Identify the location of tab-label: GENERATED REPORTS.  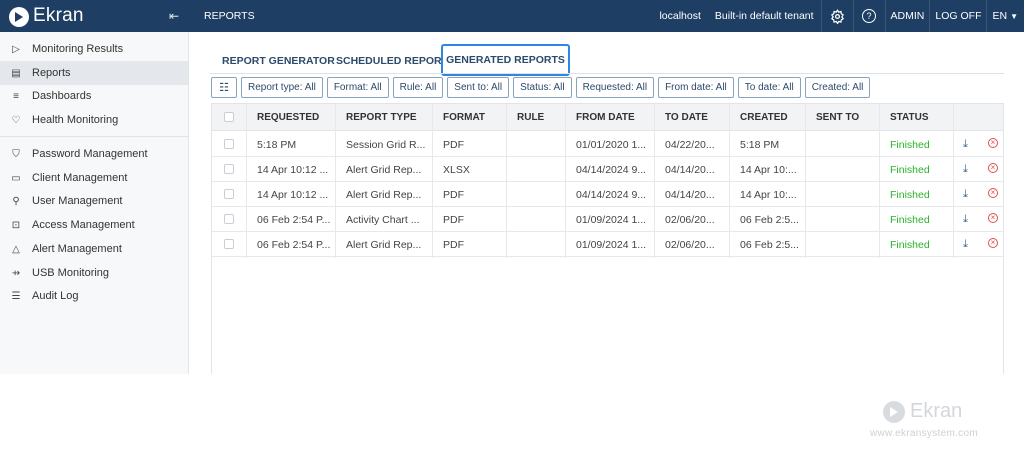
(505, 60).